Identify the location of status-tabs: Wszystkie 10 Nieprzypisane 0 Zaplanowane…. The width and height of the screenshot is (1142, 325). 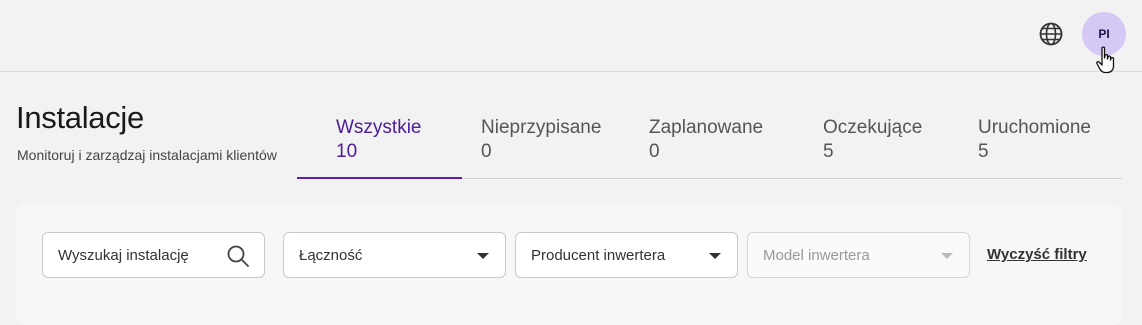
(709, 147).